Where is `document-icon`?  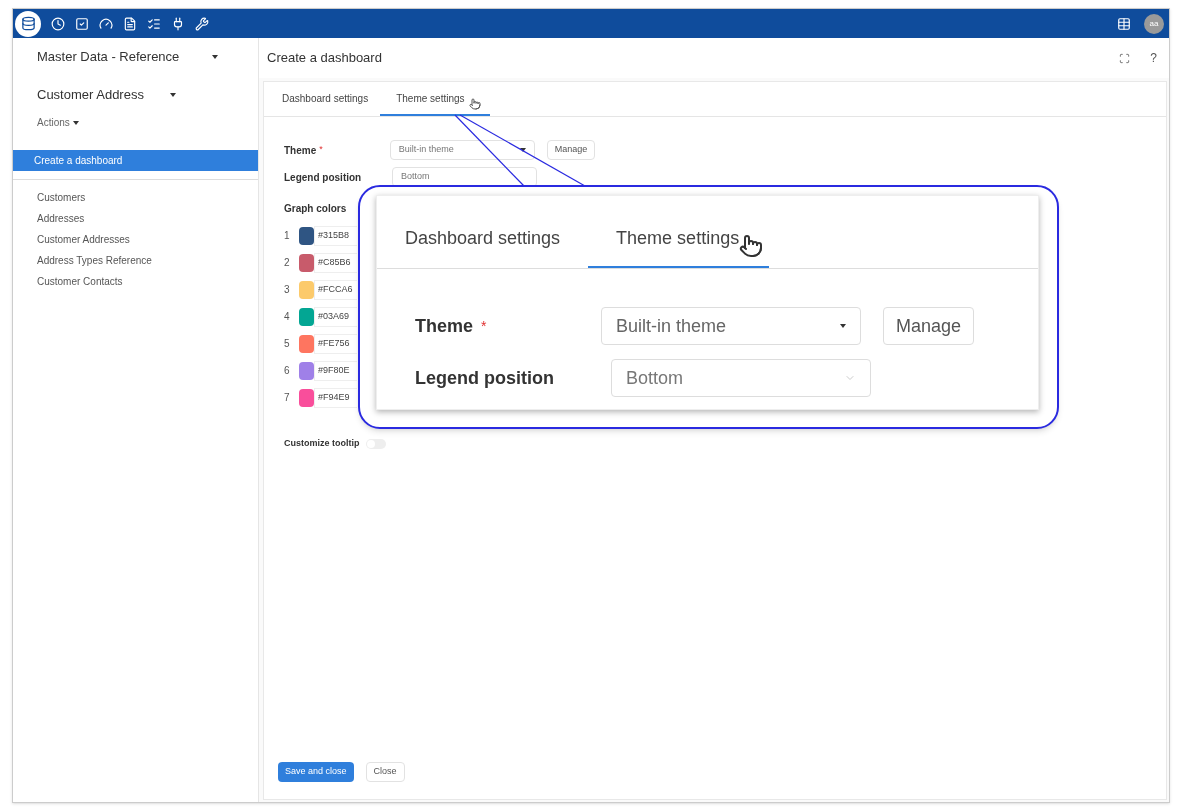
document-icon is located at coordinates (130, 23).